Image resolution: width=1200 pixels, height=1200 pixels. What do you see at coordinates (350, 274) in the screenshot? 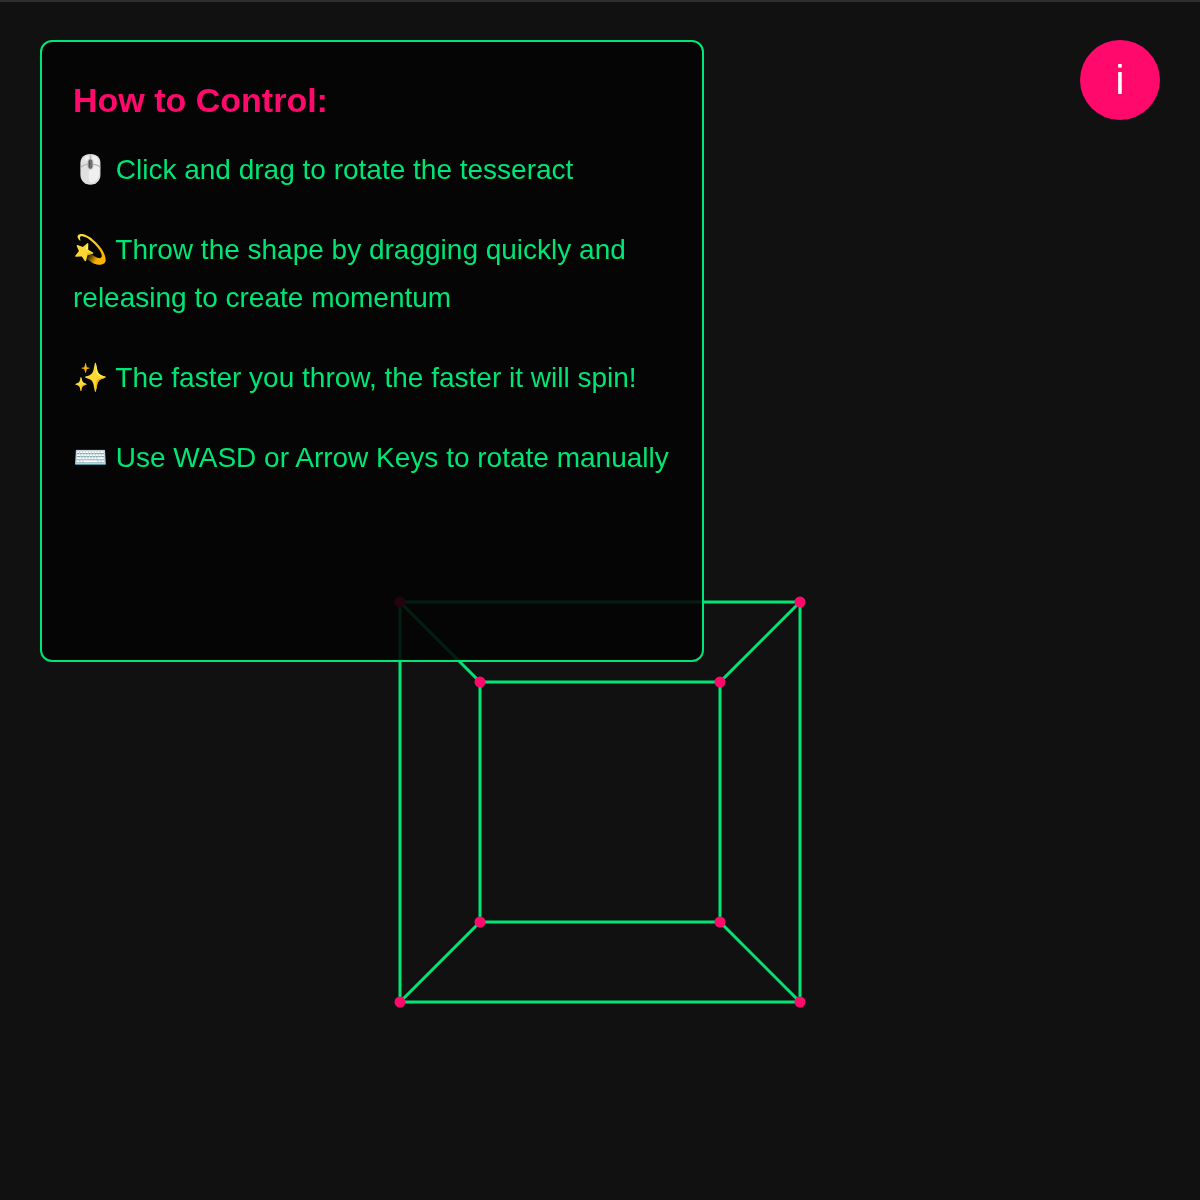
I see `instruction-text: 💫 Throw the shape by dragging quickly and releasing to create momentum` at bounding box center [350, 274].